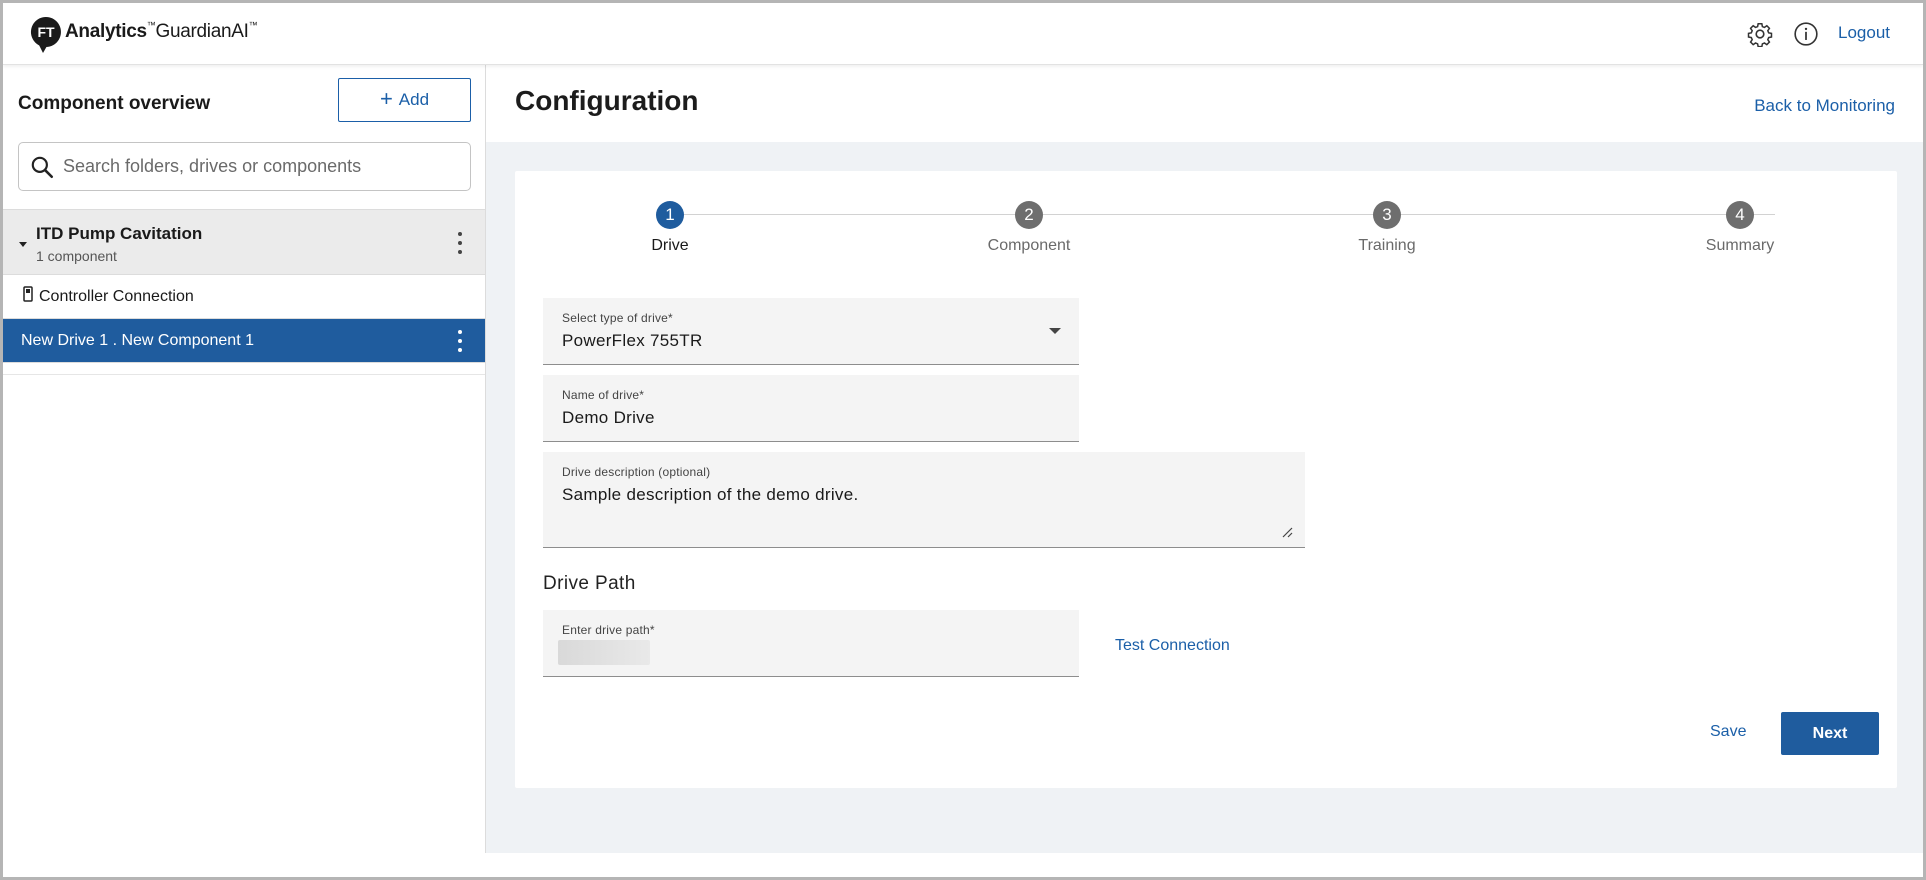 The width and height of the screenshot is (1926, 880). I want to click on step-number: 2, so click(1029, 215).